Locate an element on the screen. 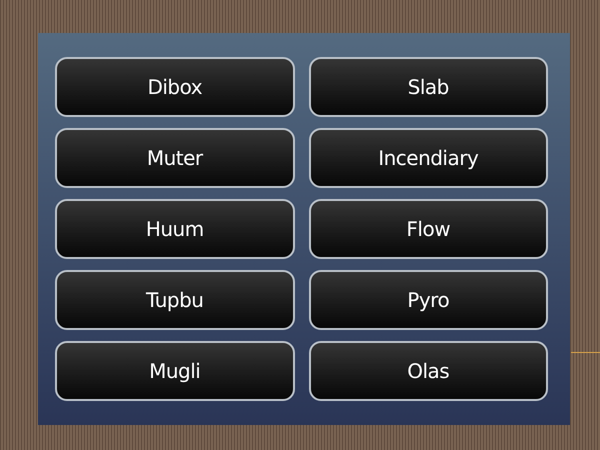  menu-button: Mugli is located at coordinates (174, 371).